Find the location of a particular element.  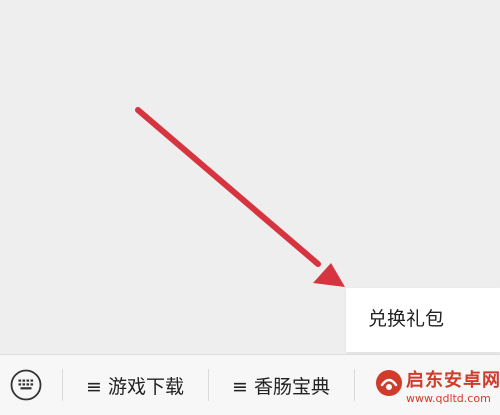

watermark-title: 启东安卓网 is located at coordinates (453, 380).